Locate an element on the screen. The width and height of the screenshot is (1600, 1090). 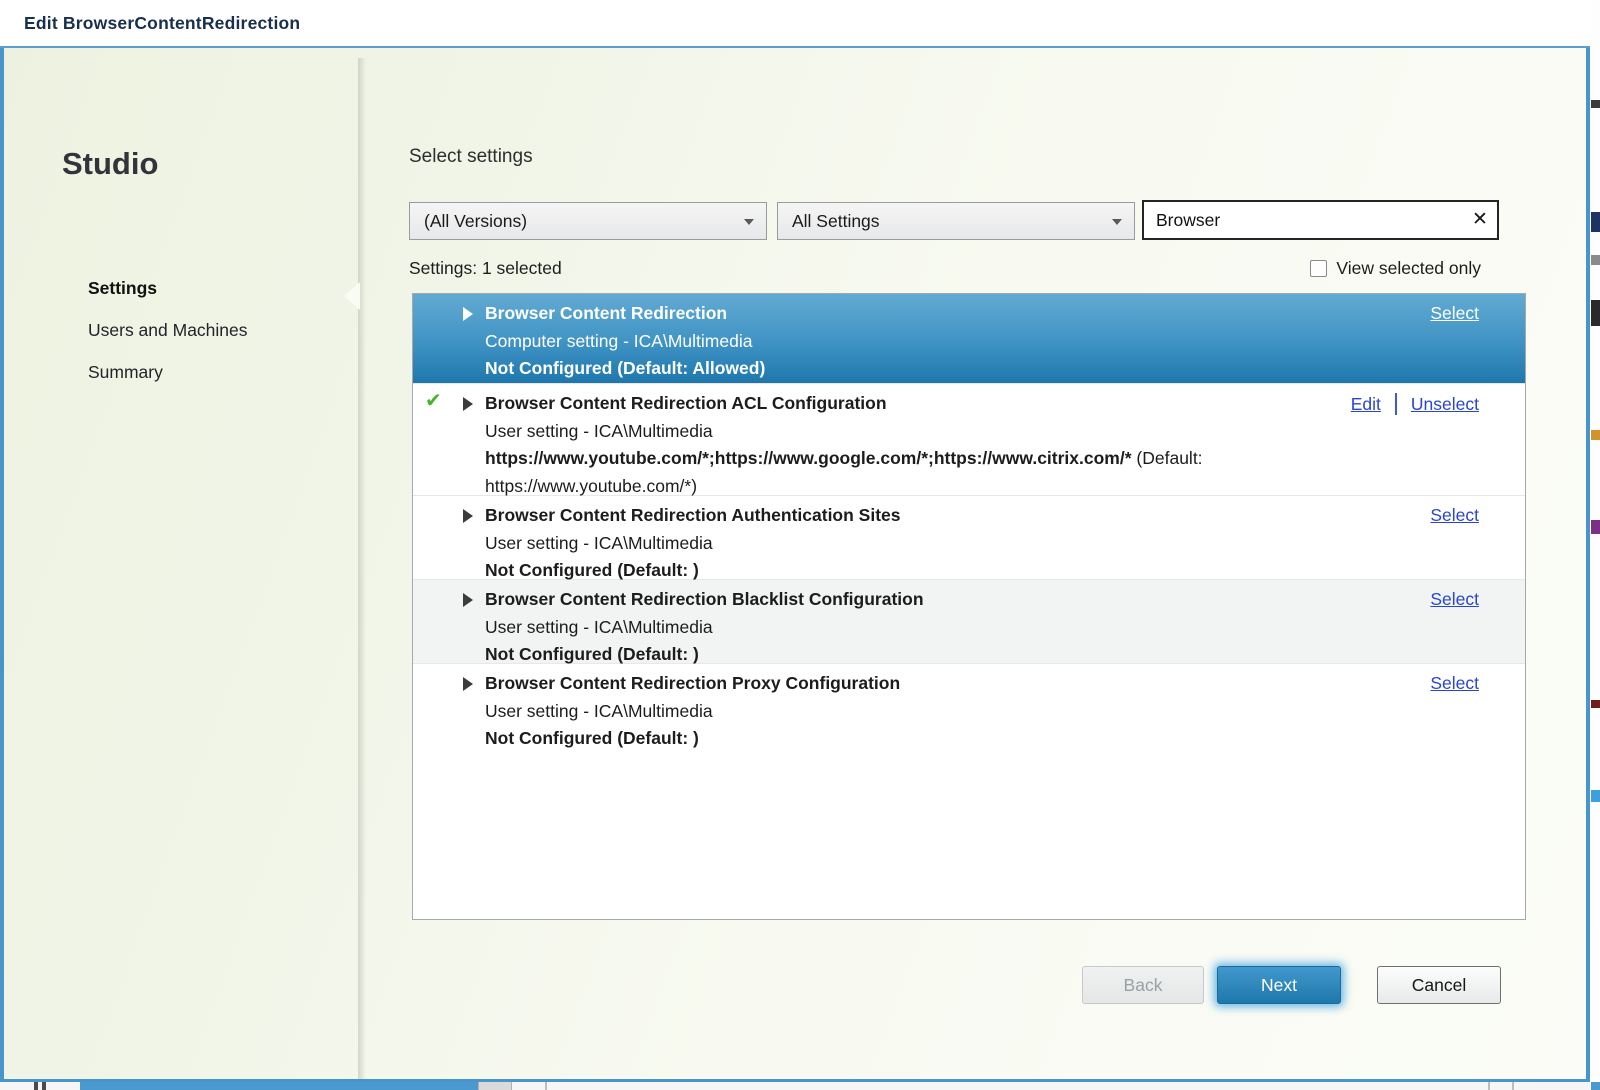
dialog-titlebar: Edit BrowserContentRedirection is located at coordinates (795, 24).